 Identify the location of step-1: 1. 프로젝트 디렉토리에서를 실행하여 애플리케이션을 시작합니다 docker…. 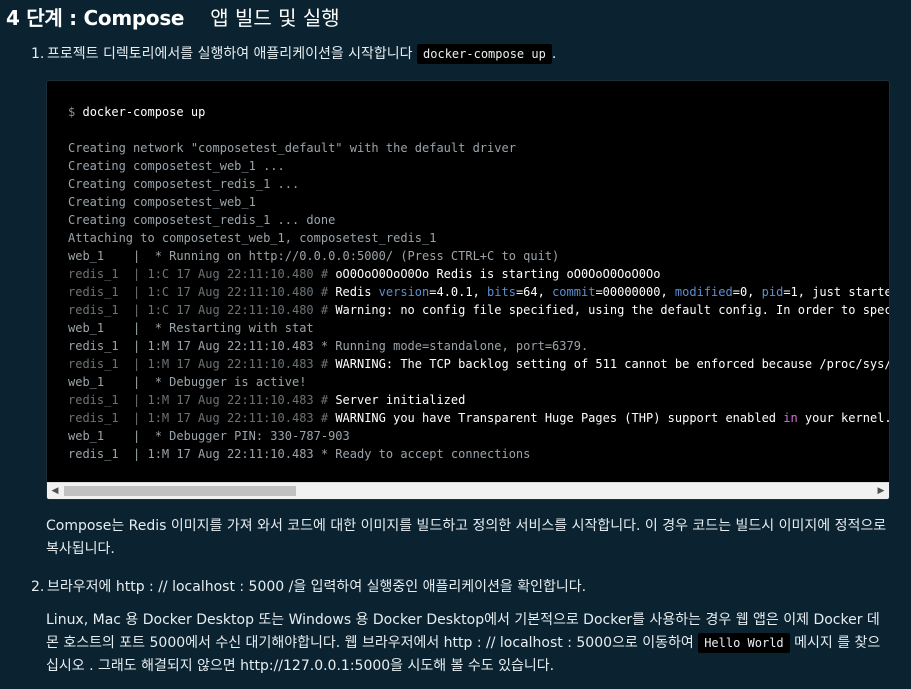
(294, 53).